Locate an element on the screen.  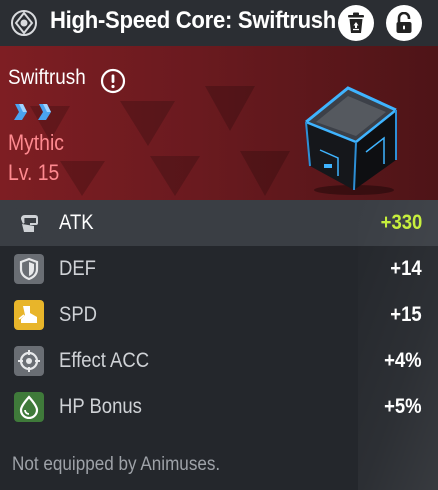
panel-header: High-Speed Core: Swiftrush is located at coordinates (219, 23).